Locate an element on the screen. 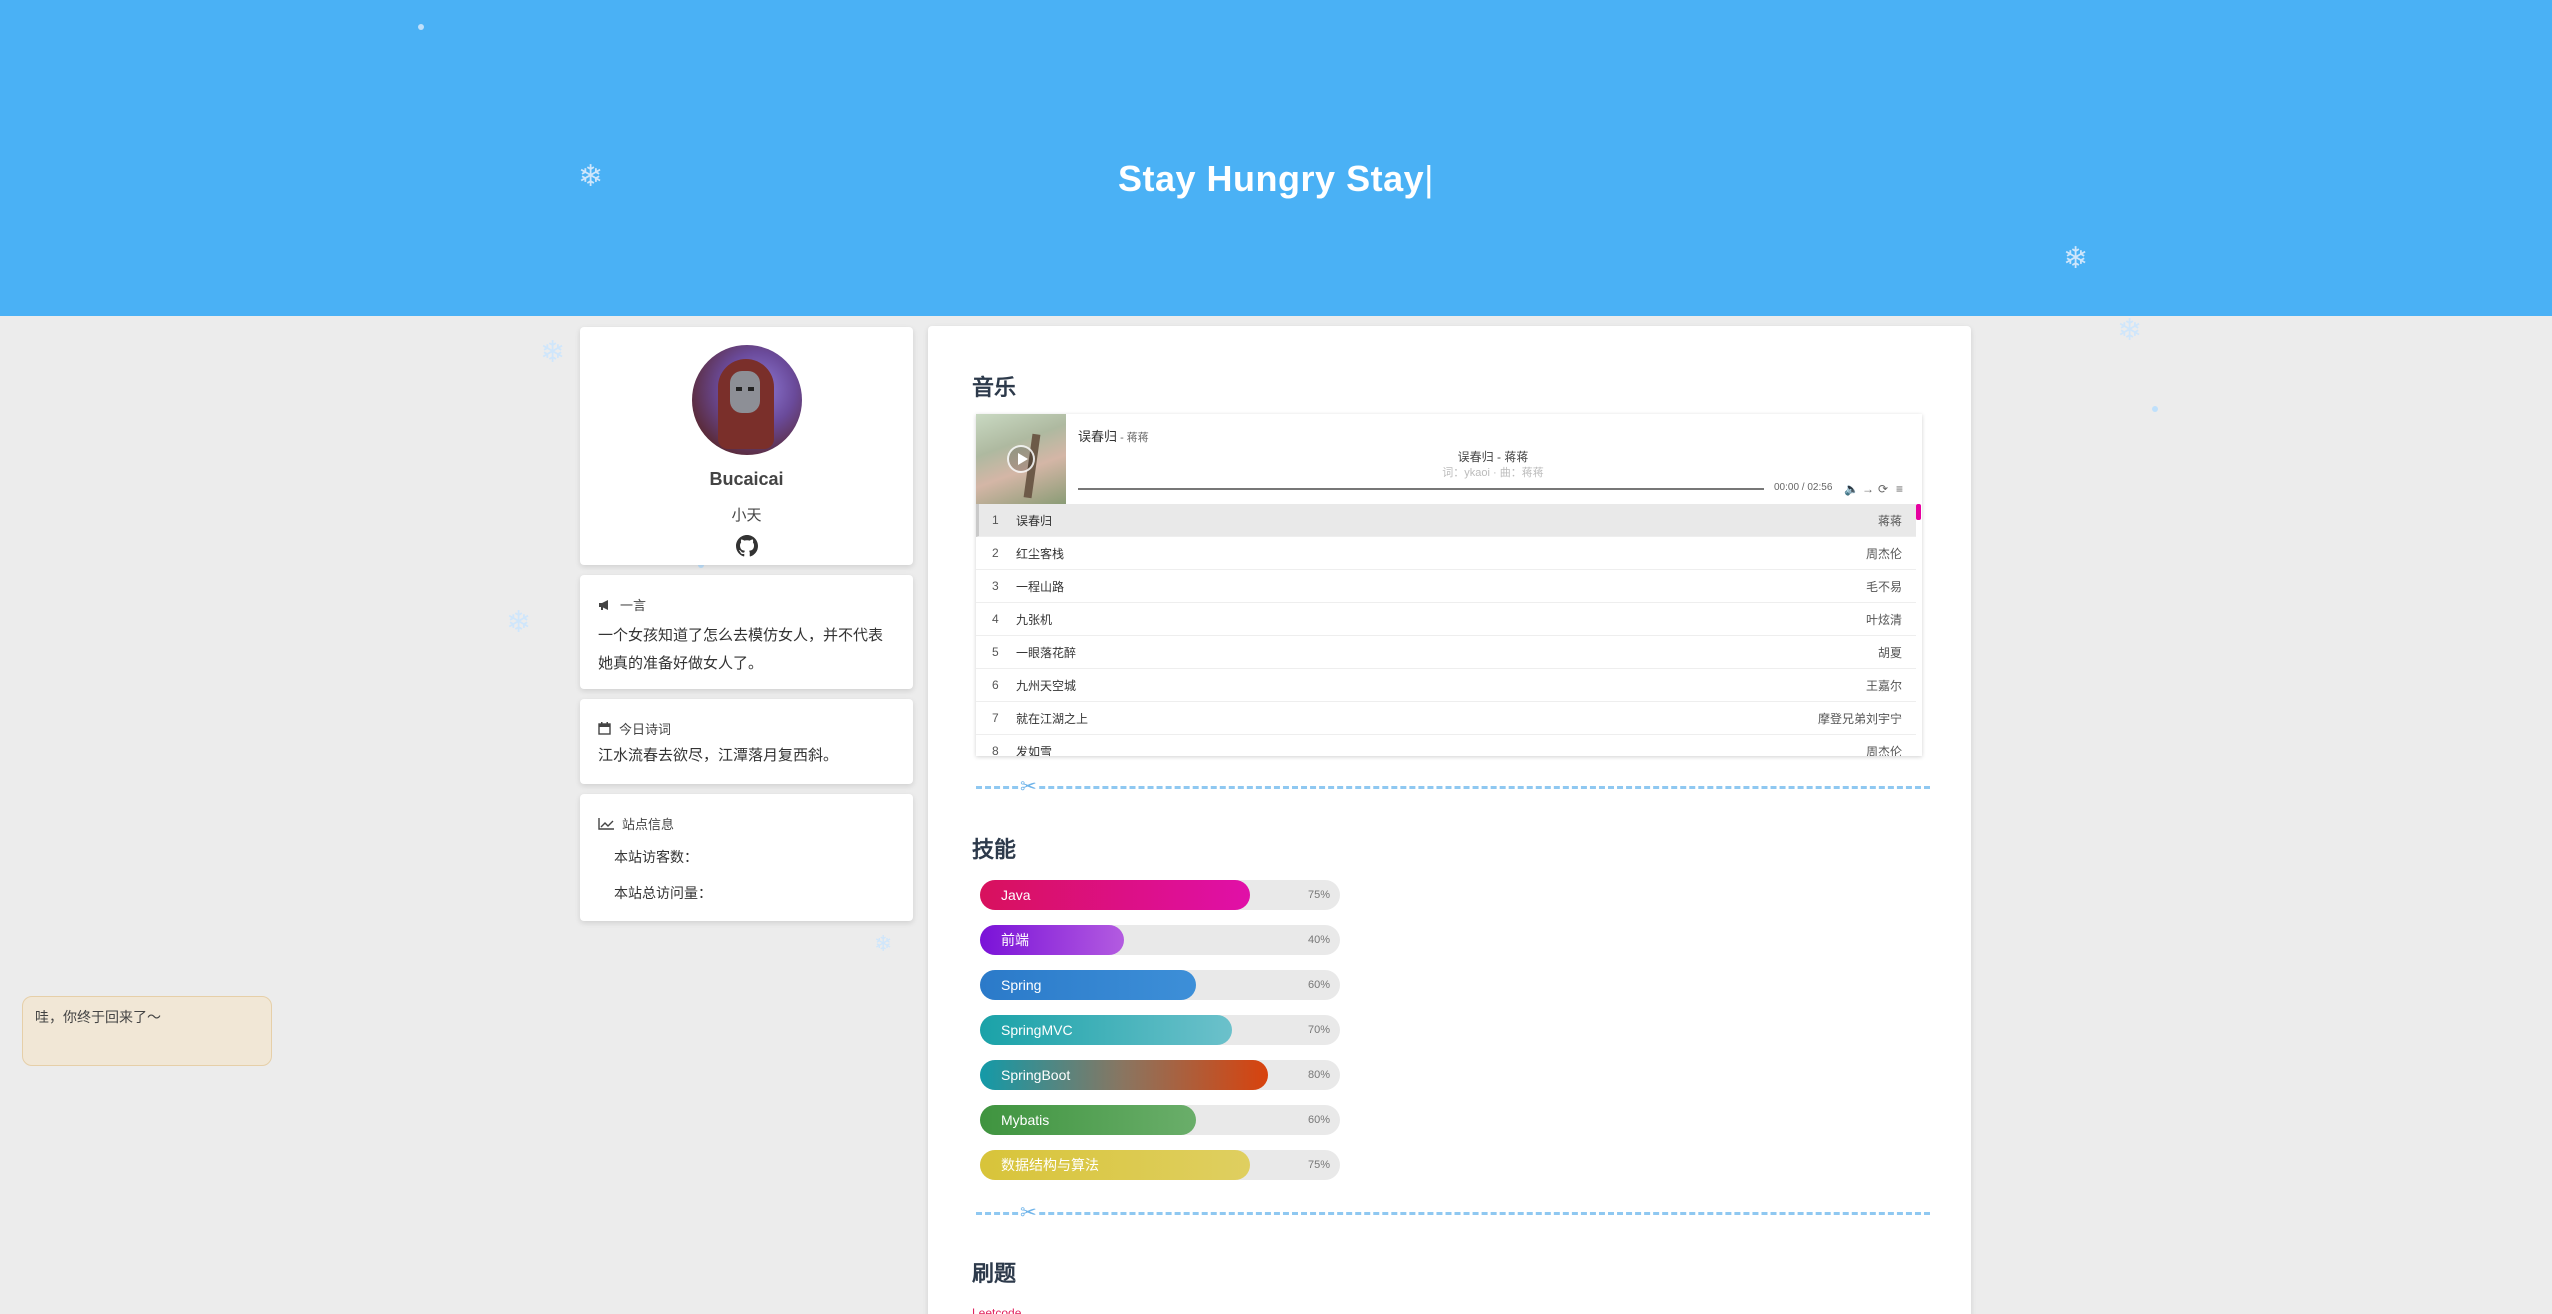 The image size is (2552, 1314). leetcode-link: Leetcode is located at coordinates (996, 1310).